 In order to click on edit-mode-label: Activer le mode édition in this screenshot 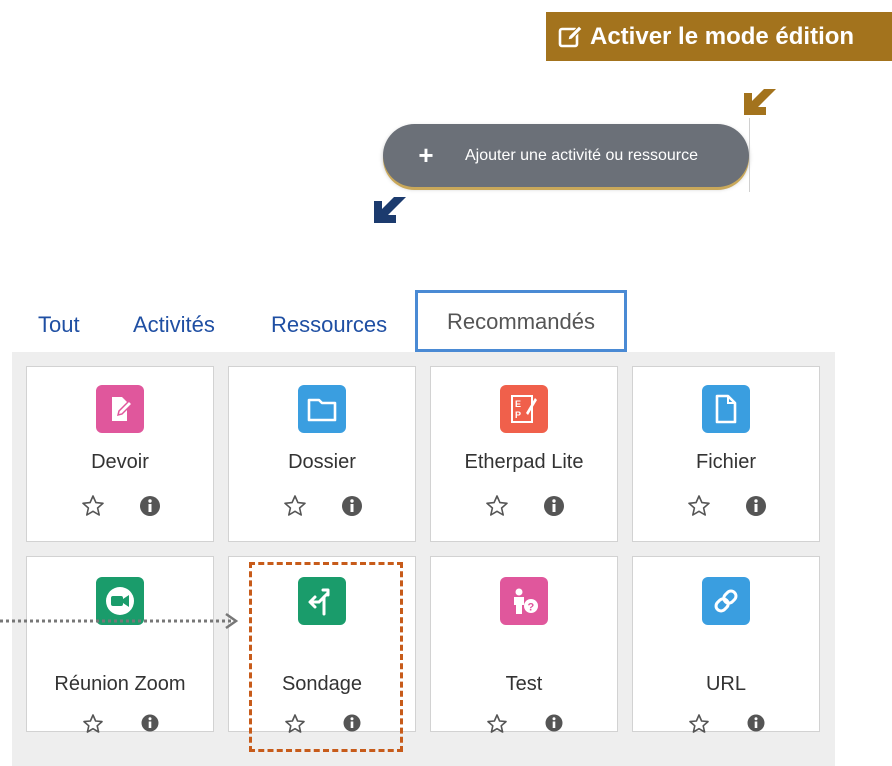, I will do `click(722, 36)`.